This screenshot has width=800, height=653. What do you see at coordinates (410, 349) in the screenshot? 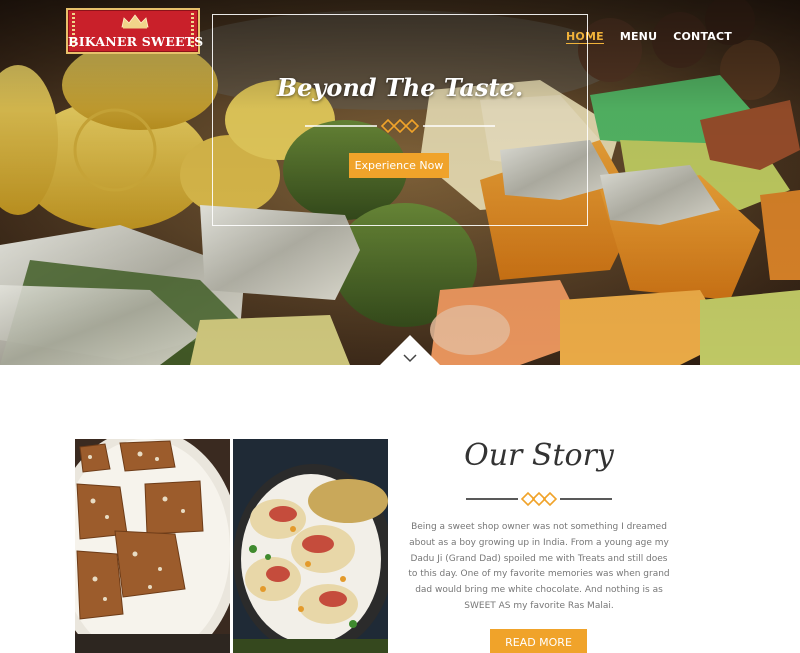
I see `scroll-down-button` at bounding box center [410, 349].